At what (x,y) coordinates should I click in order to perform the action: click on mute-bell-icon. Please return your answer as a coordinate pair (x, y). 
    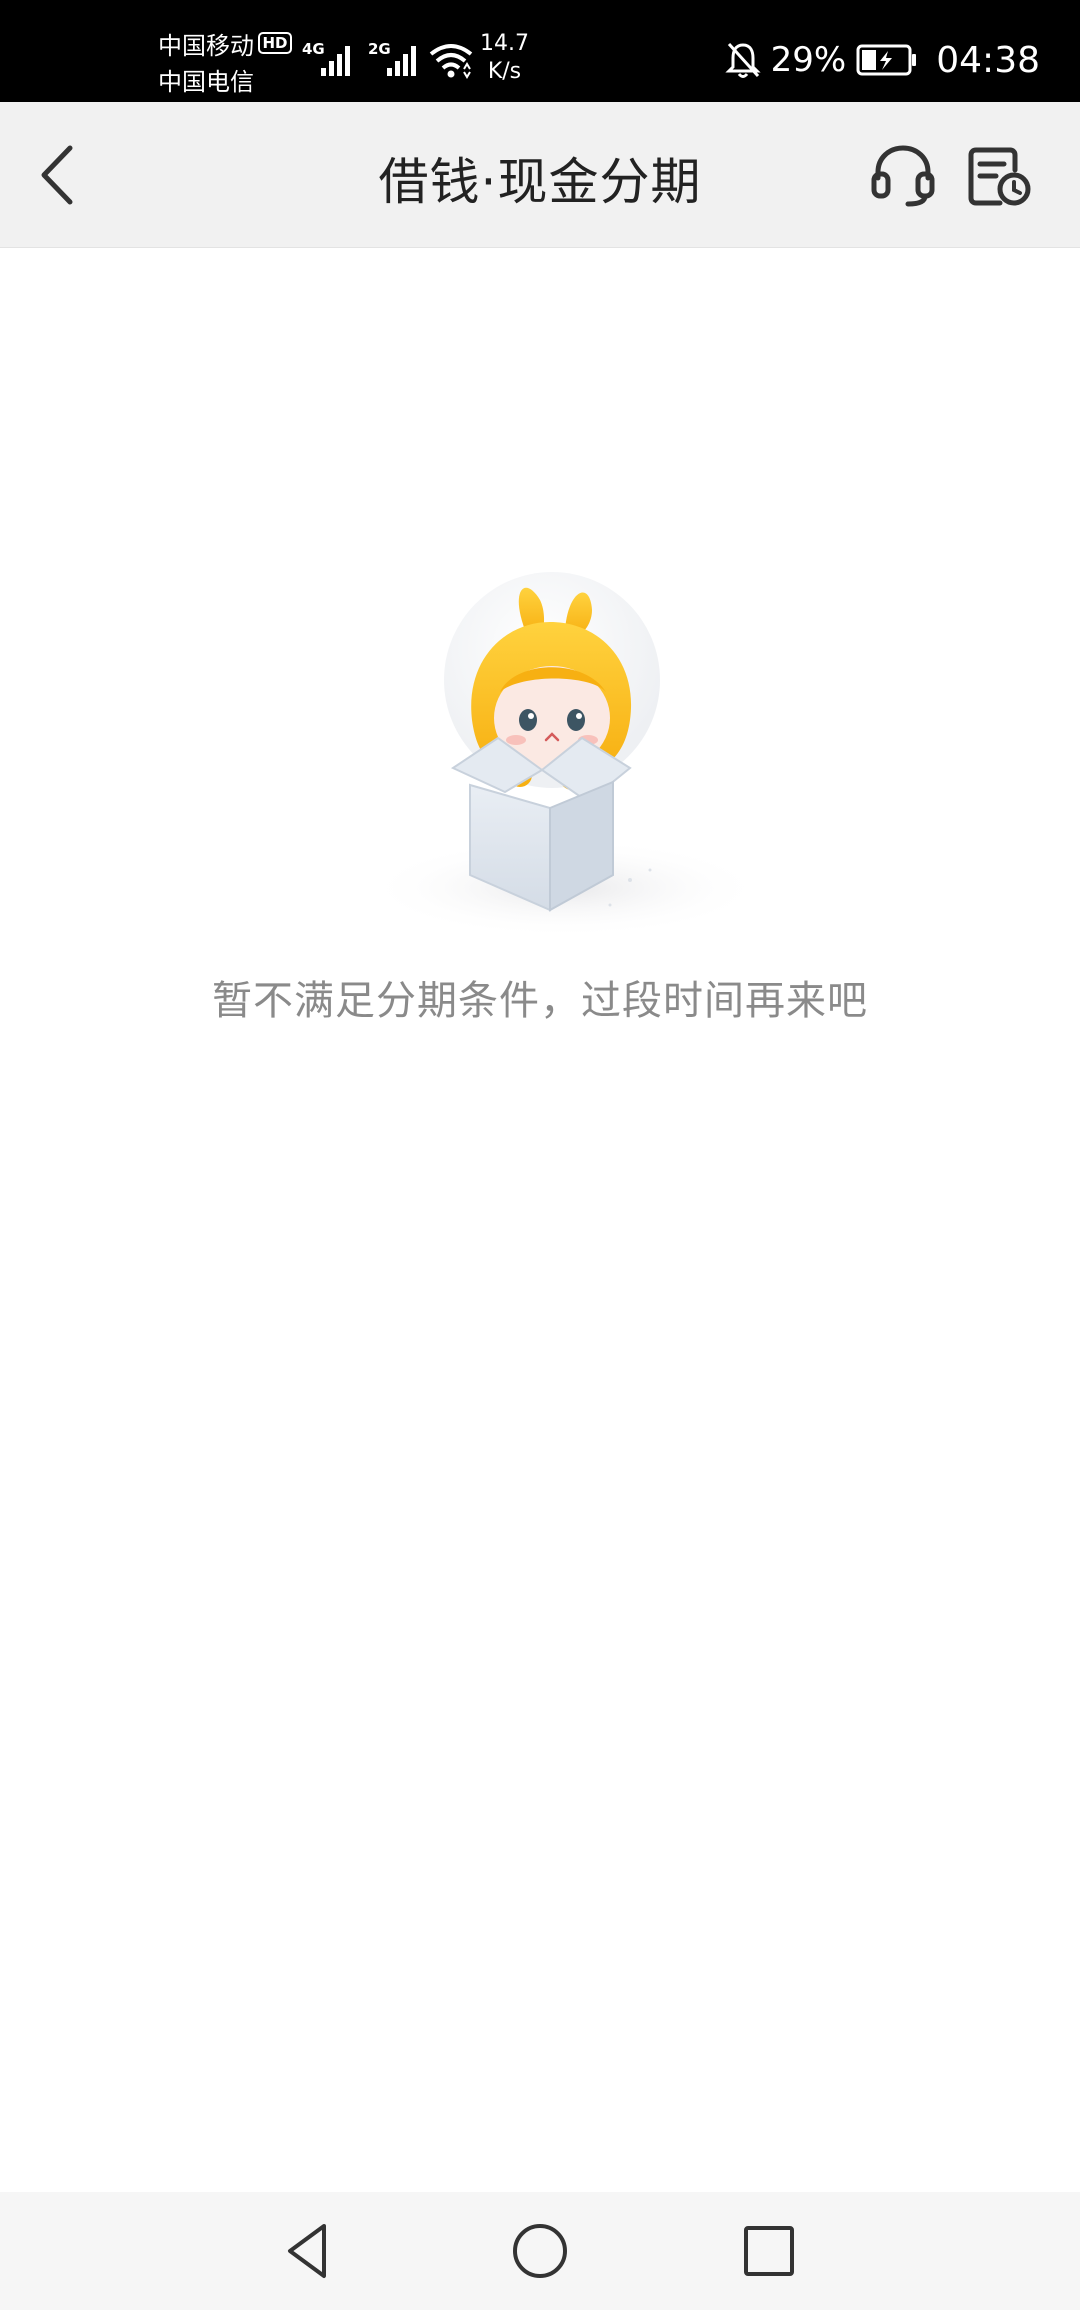
    Looking at the image, I should click on (743, 60).